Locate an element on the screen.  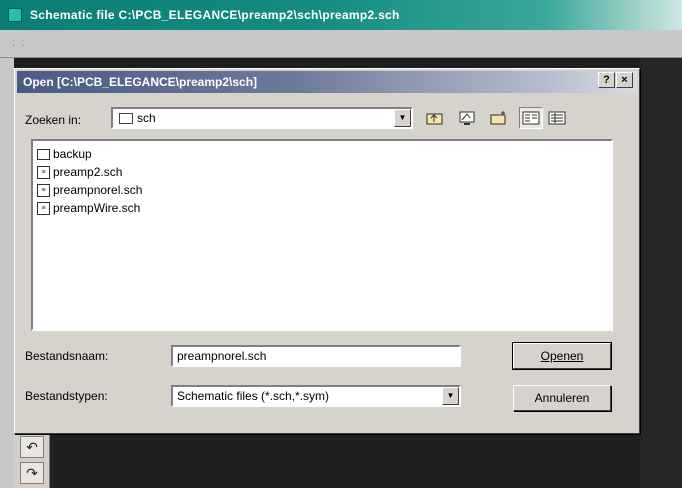
help-button: ? is located at coordinates (606, 80).